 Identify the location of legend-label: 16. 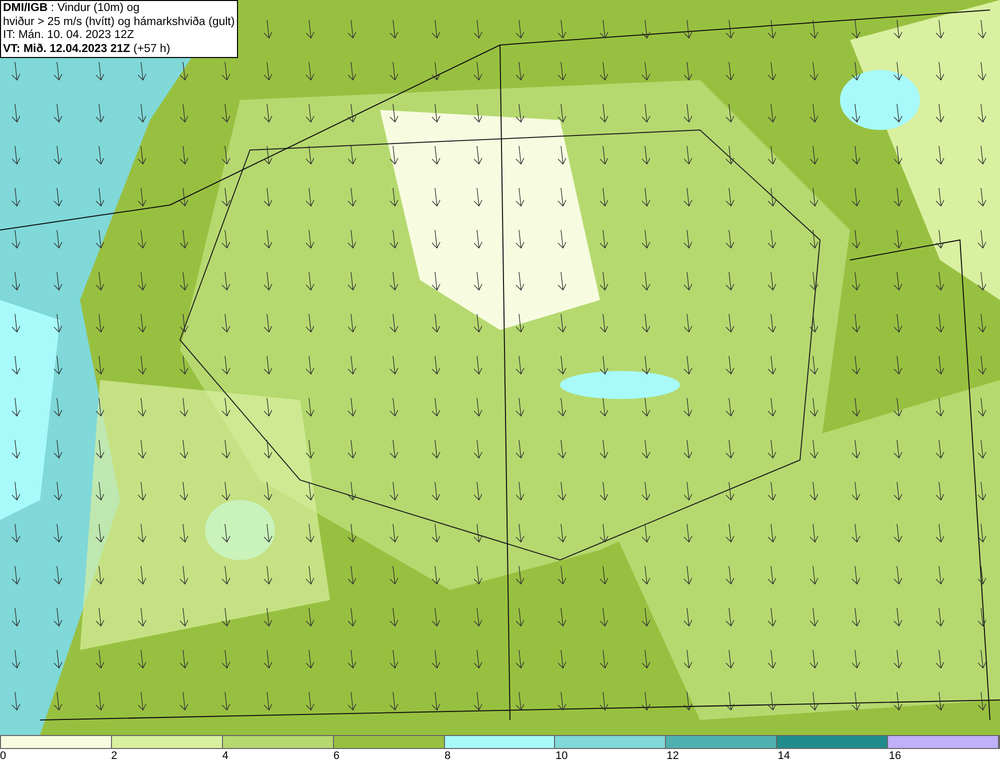
(895, 756).